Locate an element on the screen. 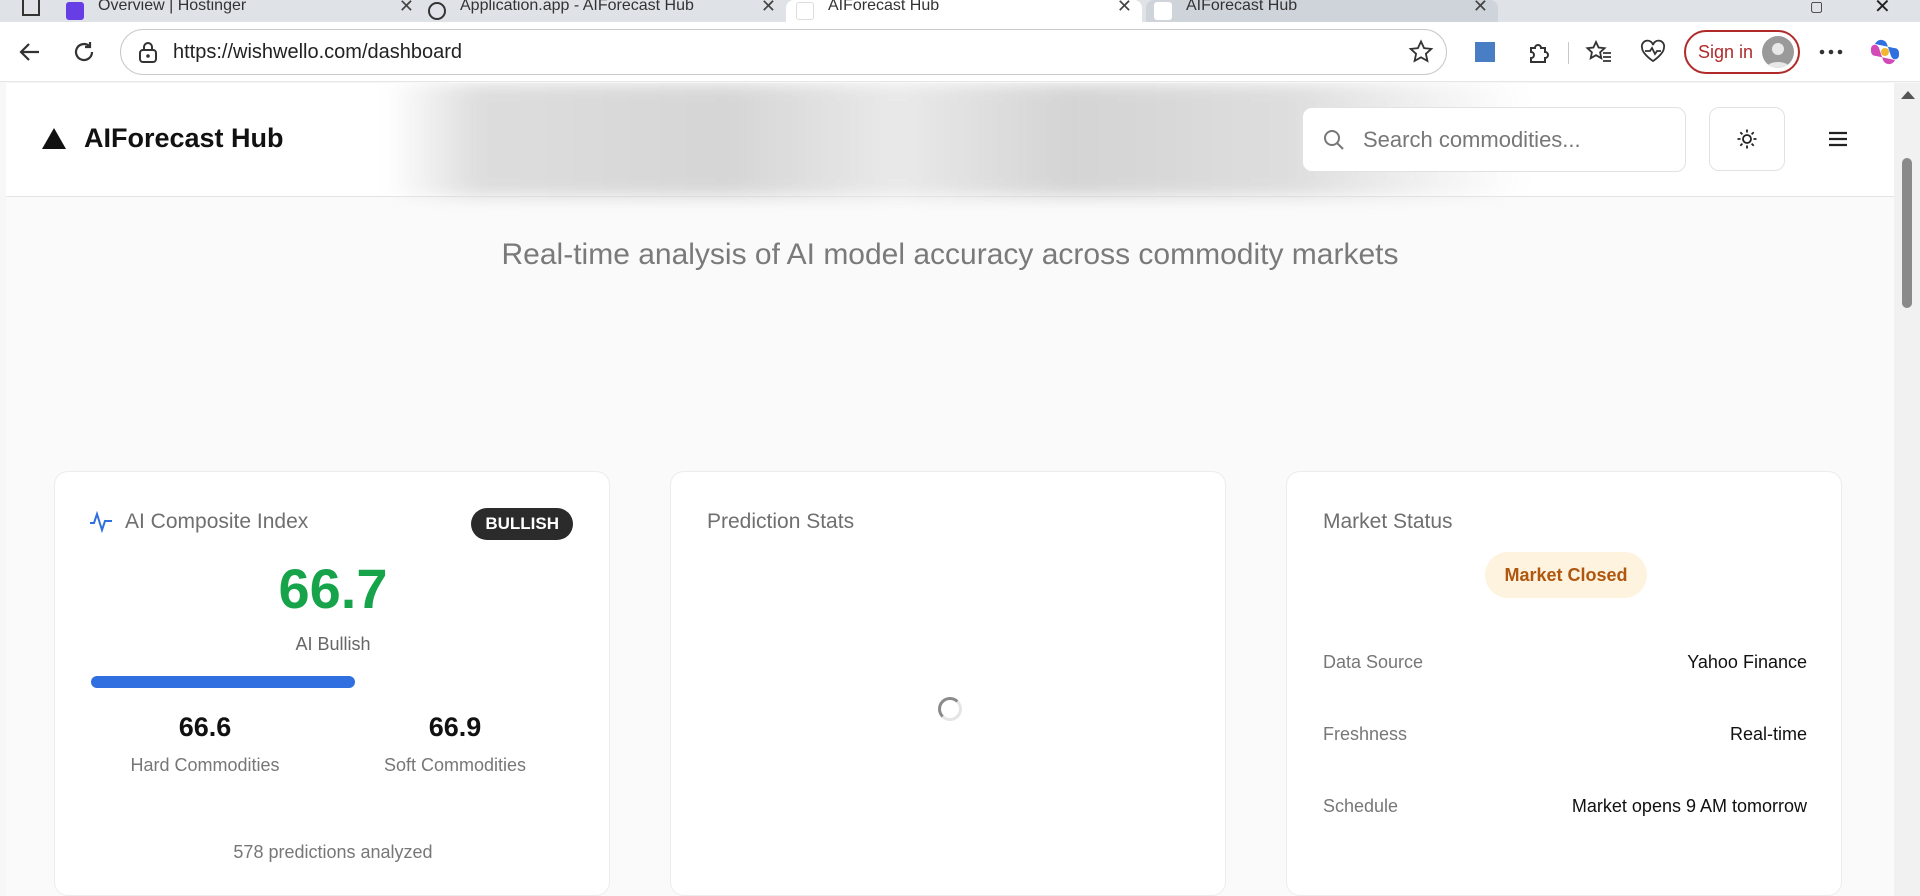 The height and width of the screenshot is (896, 1920). triangle-logo-icon is located at coordinates (54, 138).